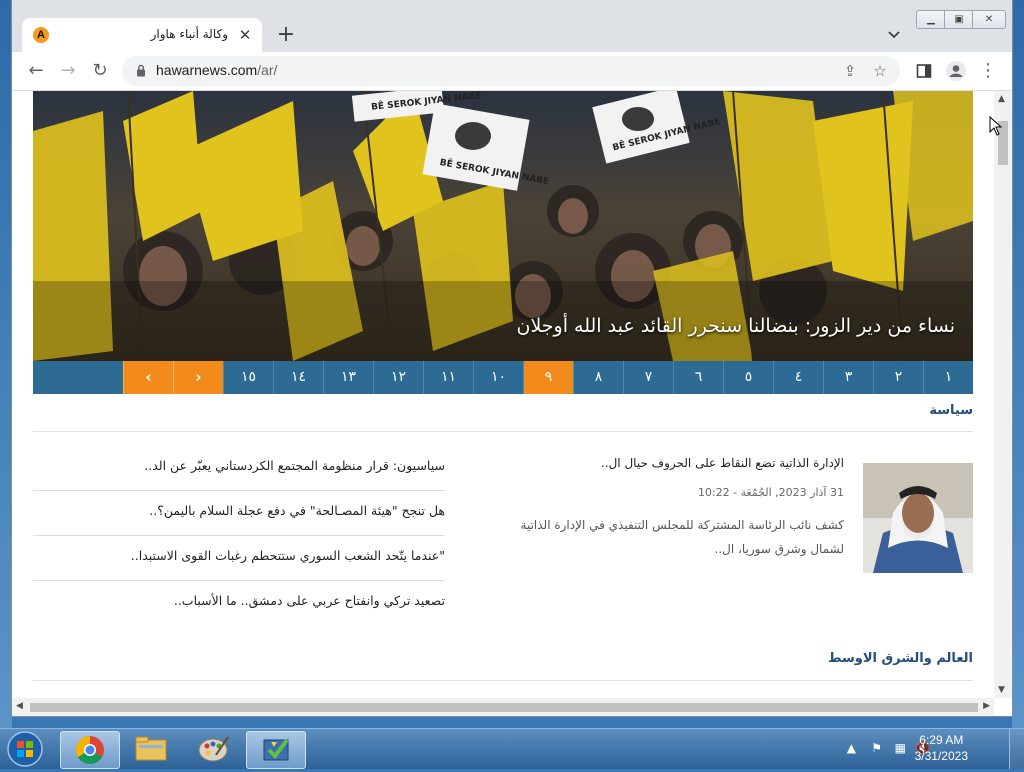 This screenshot has height=772, width=1024. Describe the element at coordinates (512, 748) in the screenshot. I see `windows-taskbar: ▲ ⚑ ▦ 🔇 6:29 AM 3/31/2023` at that location.